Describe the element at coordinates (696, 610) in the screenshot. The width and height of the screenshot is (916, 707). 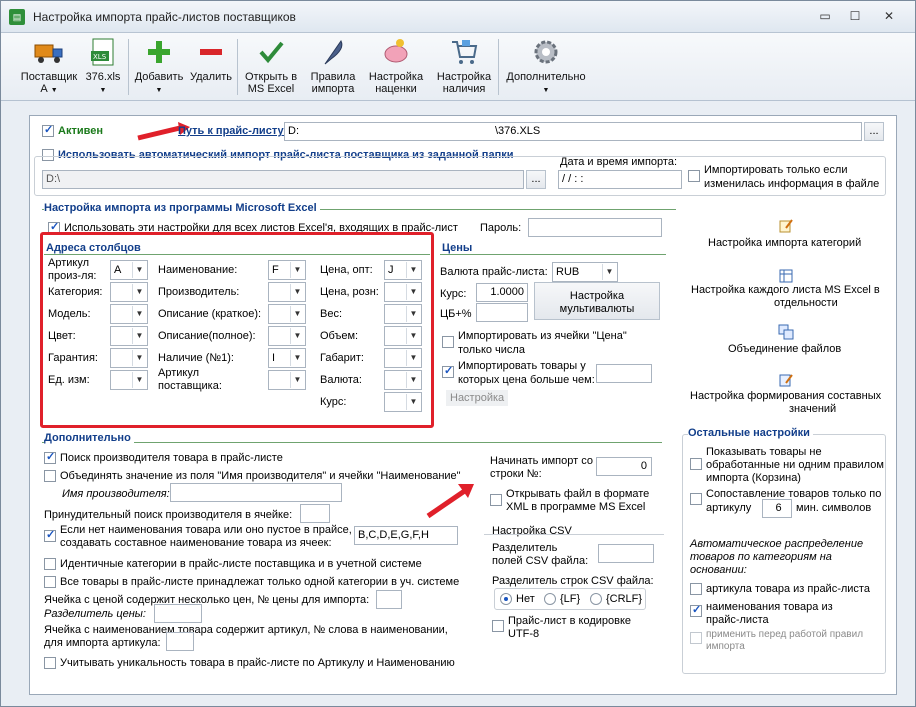
I see `by-name-checkbox` at that location.